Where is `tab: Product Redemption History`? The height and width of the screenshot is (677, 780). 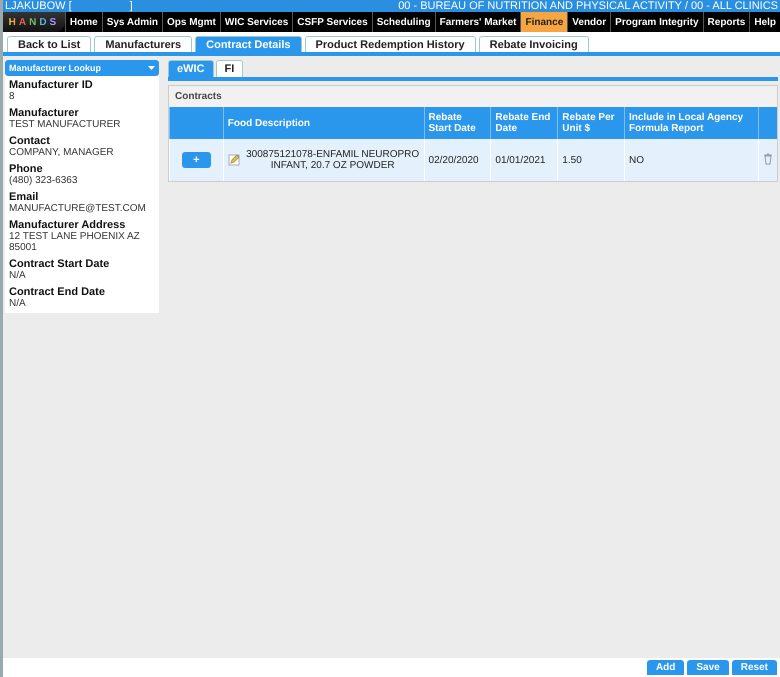 tab: Product Redemption History is located at coordinates (390, 44).